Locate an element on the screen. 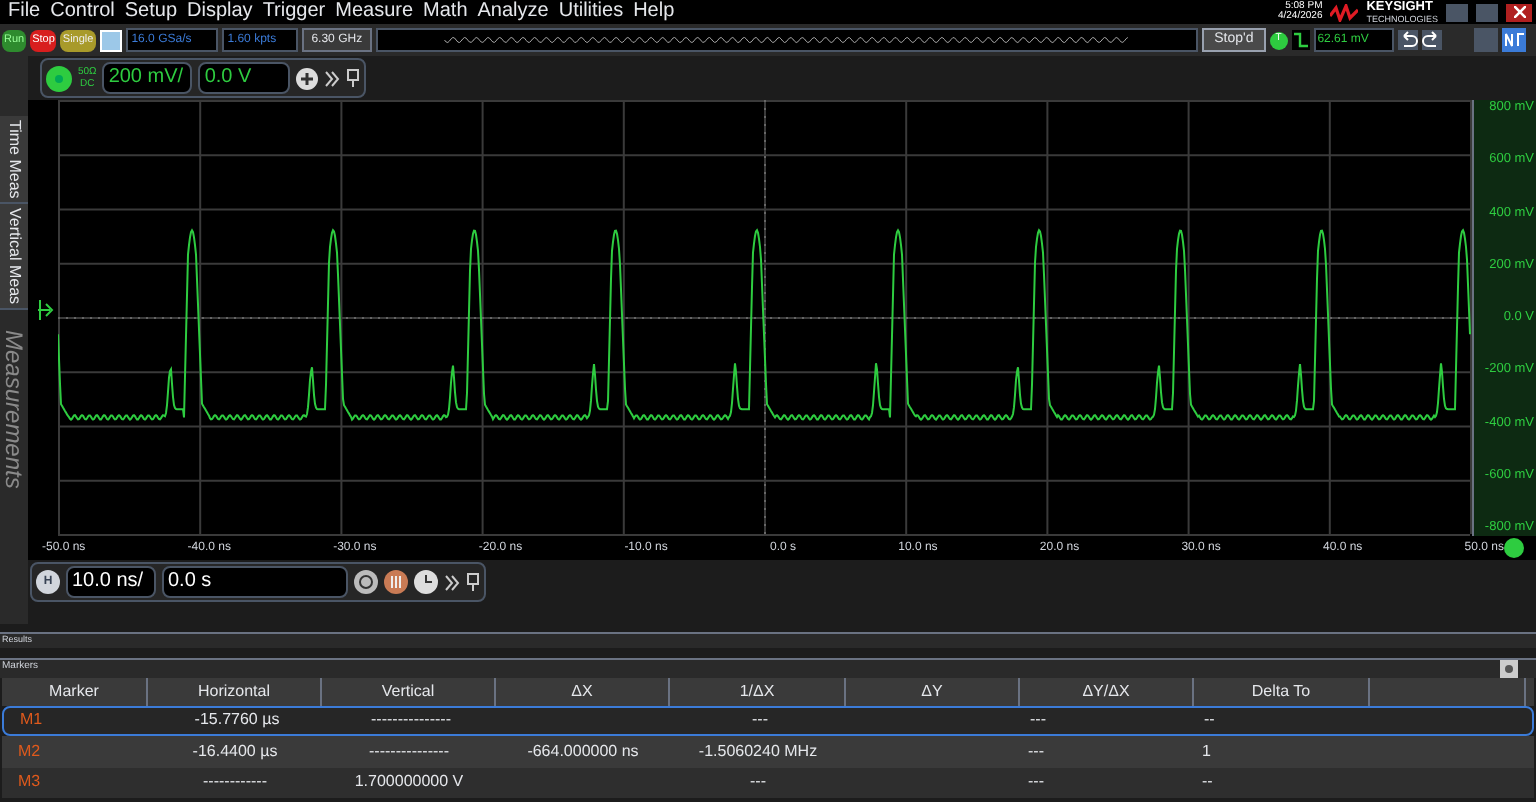  vertical-offset-field: 0.0 V is located at coordinates (244, 78).